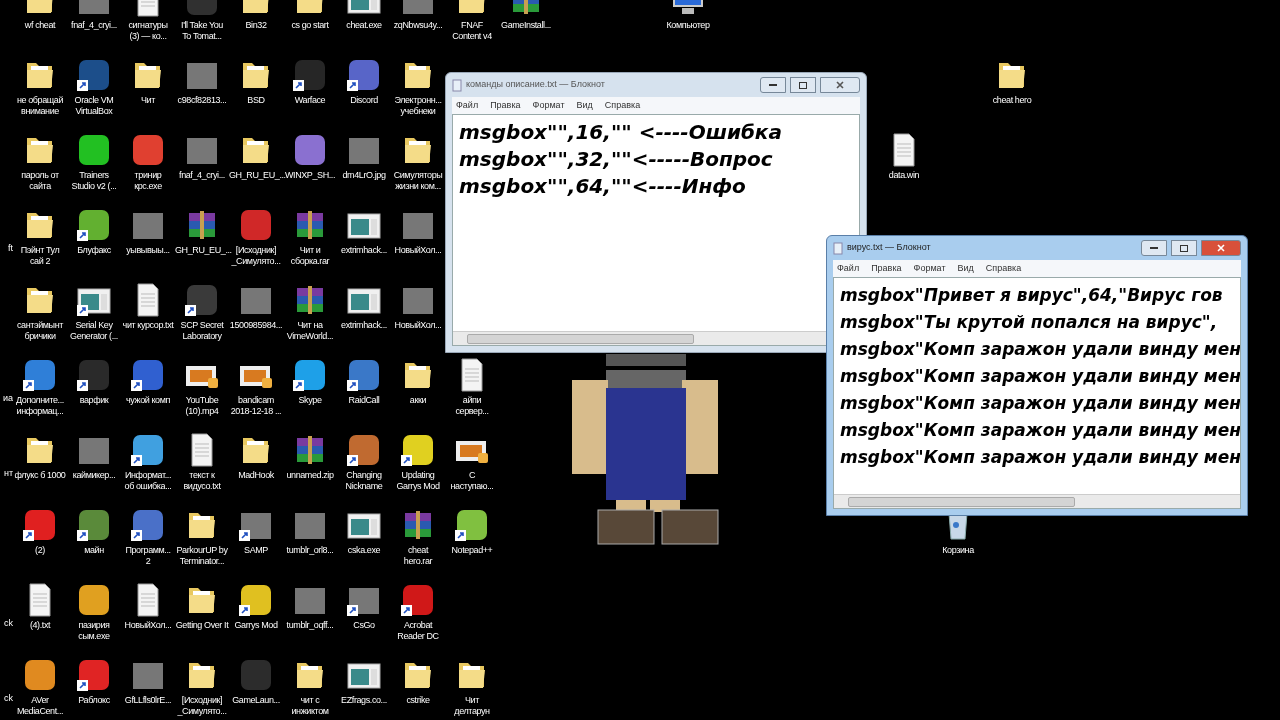 This screenshot has width=1280, height=720. Describe the element at coordinates (256, 25) in the screenshot. I see `icon-label: Bin32` at that location.